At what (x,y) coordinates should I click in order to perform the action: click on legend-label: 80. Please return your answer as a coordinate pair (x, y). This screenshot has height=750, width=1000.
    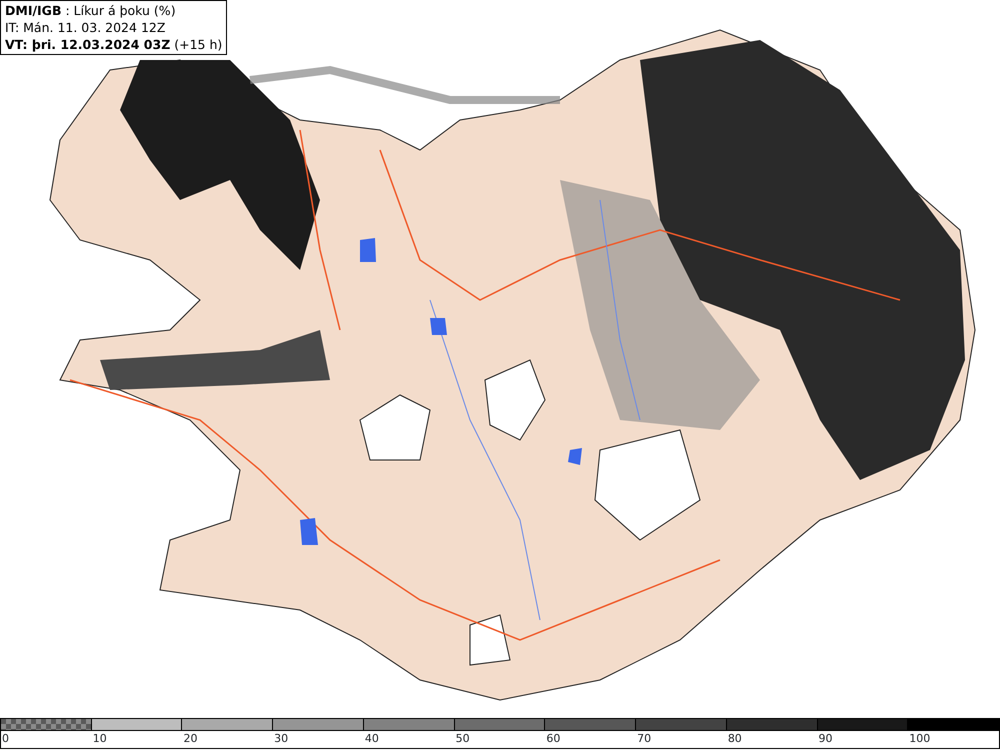
    Looking at the image, I should click on (734, 738).